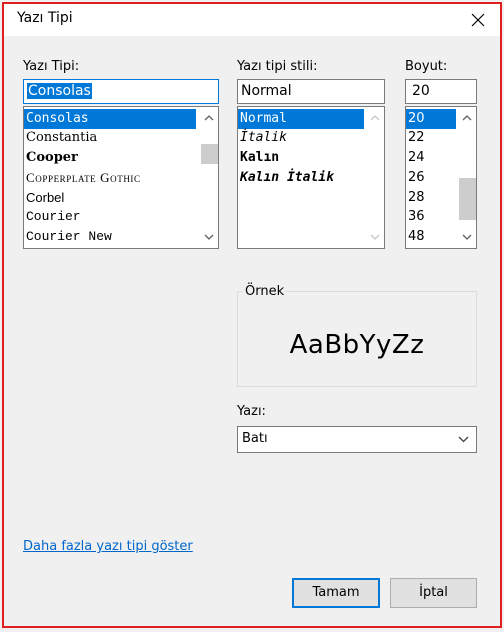 The height and width of the screenshot is (632, 504). What do you see at coordinates (82, 178) in the screenshot?
I see `font-list-item-copperplate-gothic: Copperplate Gothic` at bounding box center [82, 178].